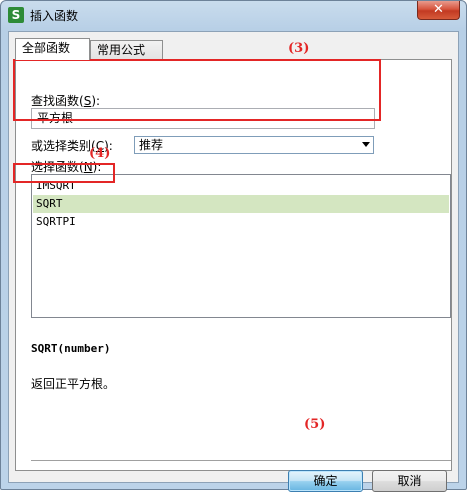 Image resolution: width=467 pixels, height=492 pixels. I want to click on ok-button: 确定, so click(325, 481).